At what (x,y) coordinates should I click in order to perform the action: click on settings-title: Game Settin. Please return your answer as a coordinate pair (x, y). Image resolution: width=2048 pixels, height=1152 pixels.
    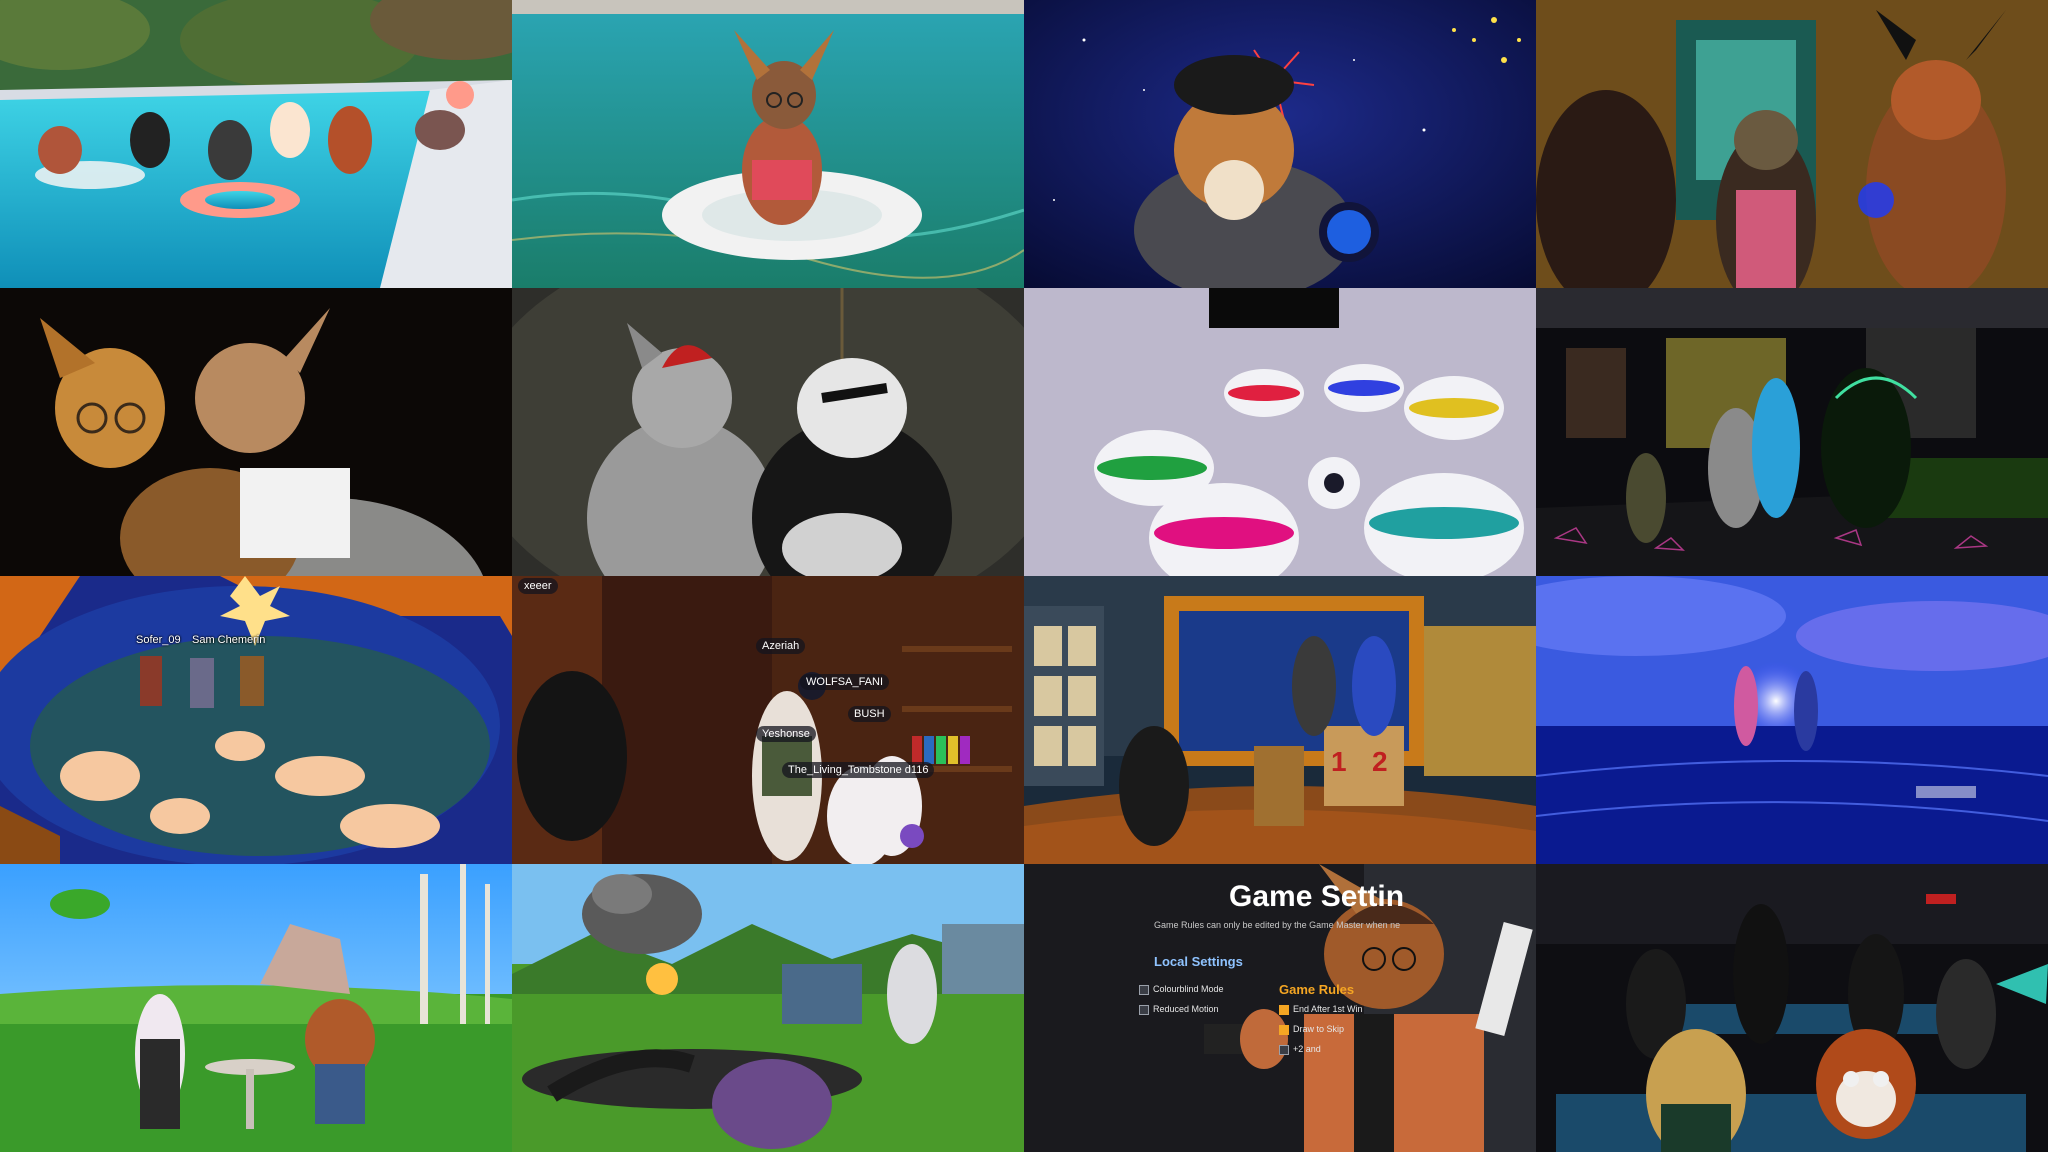
    Looking at the image, I should click on (1317, 896).